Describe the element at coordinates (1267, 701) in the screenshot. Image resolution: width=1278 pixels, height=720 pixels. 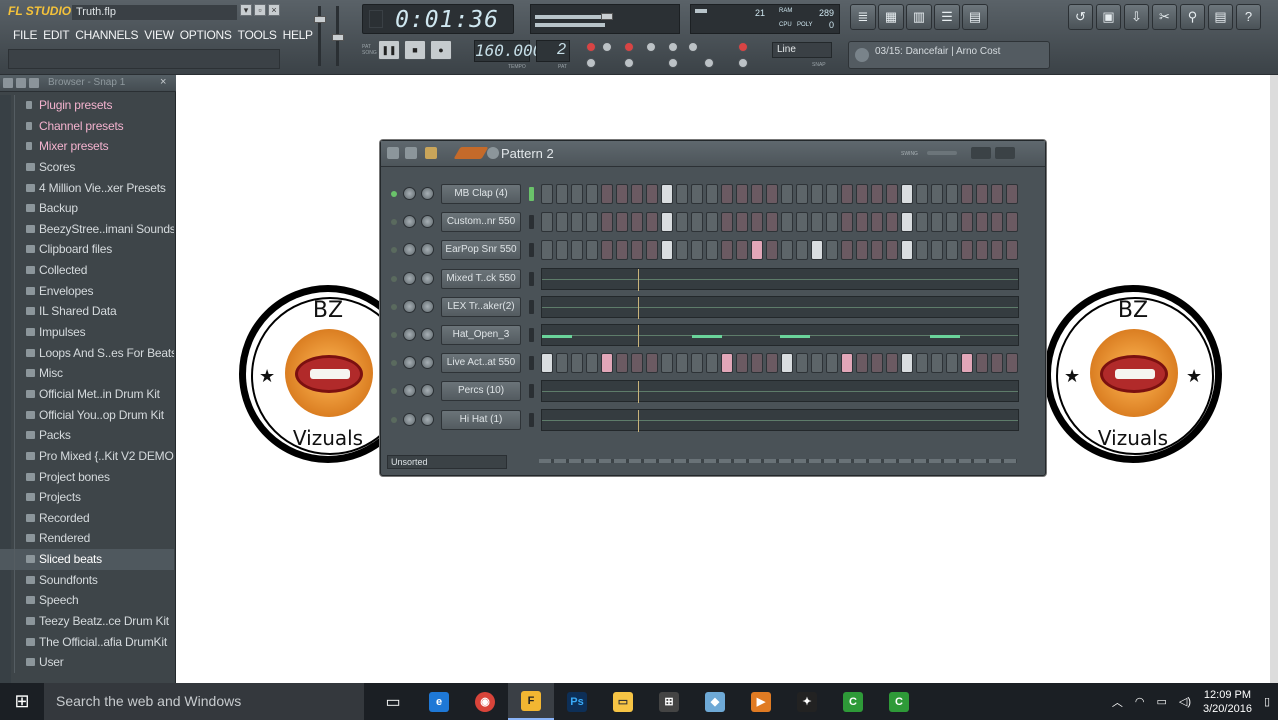
I see `action-center-icon: ▯` at that location.